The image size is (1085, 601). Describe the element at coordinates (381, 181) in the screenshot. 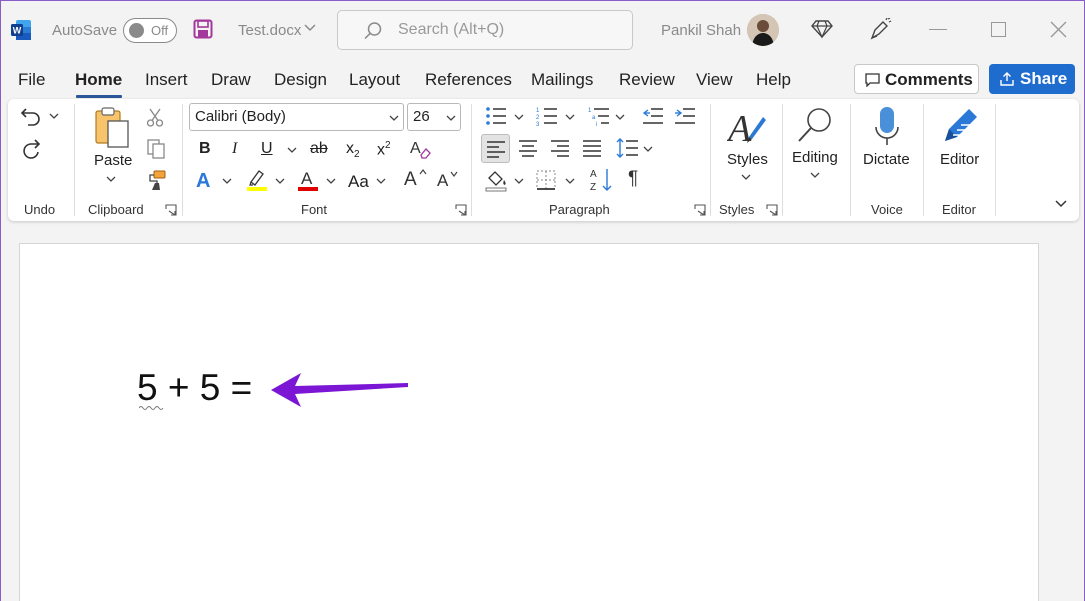

I see `change-case-dropdown-icon` at that location.